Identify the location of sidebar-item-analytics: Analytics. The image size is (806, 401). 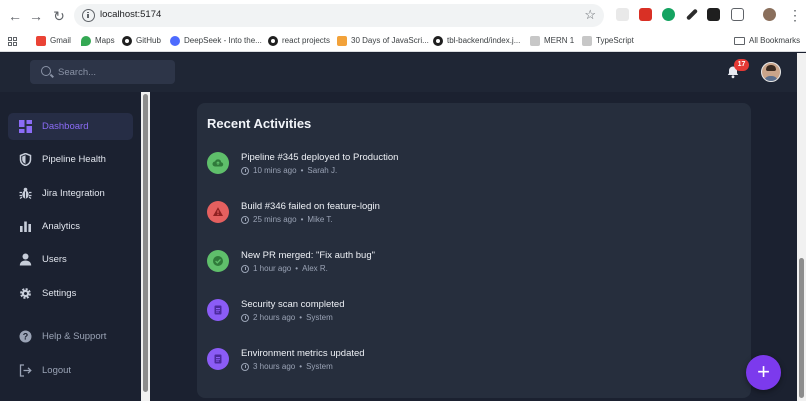
(70, 226).